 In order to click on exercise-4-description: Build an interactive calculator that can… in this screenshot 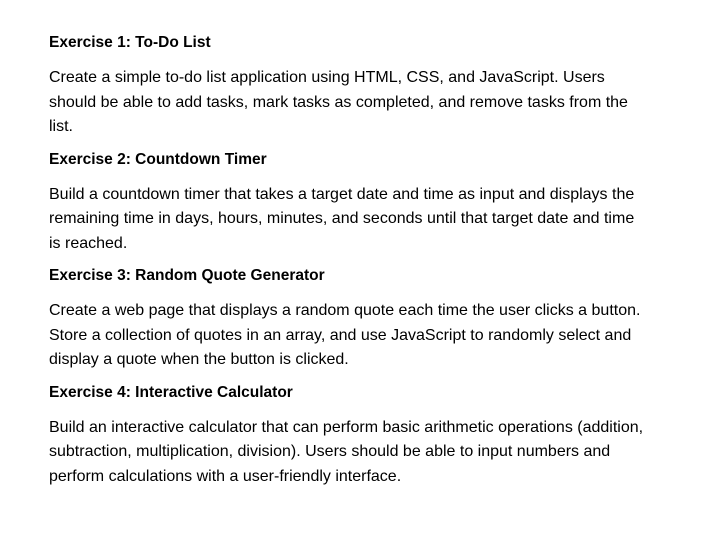, I will do `click(346, 451)`.